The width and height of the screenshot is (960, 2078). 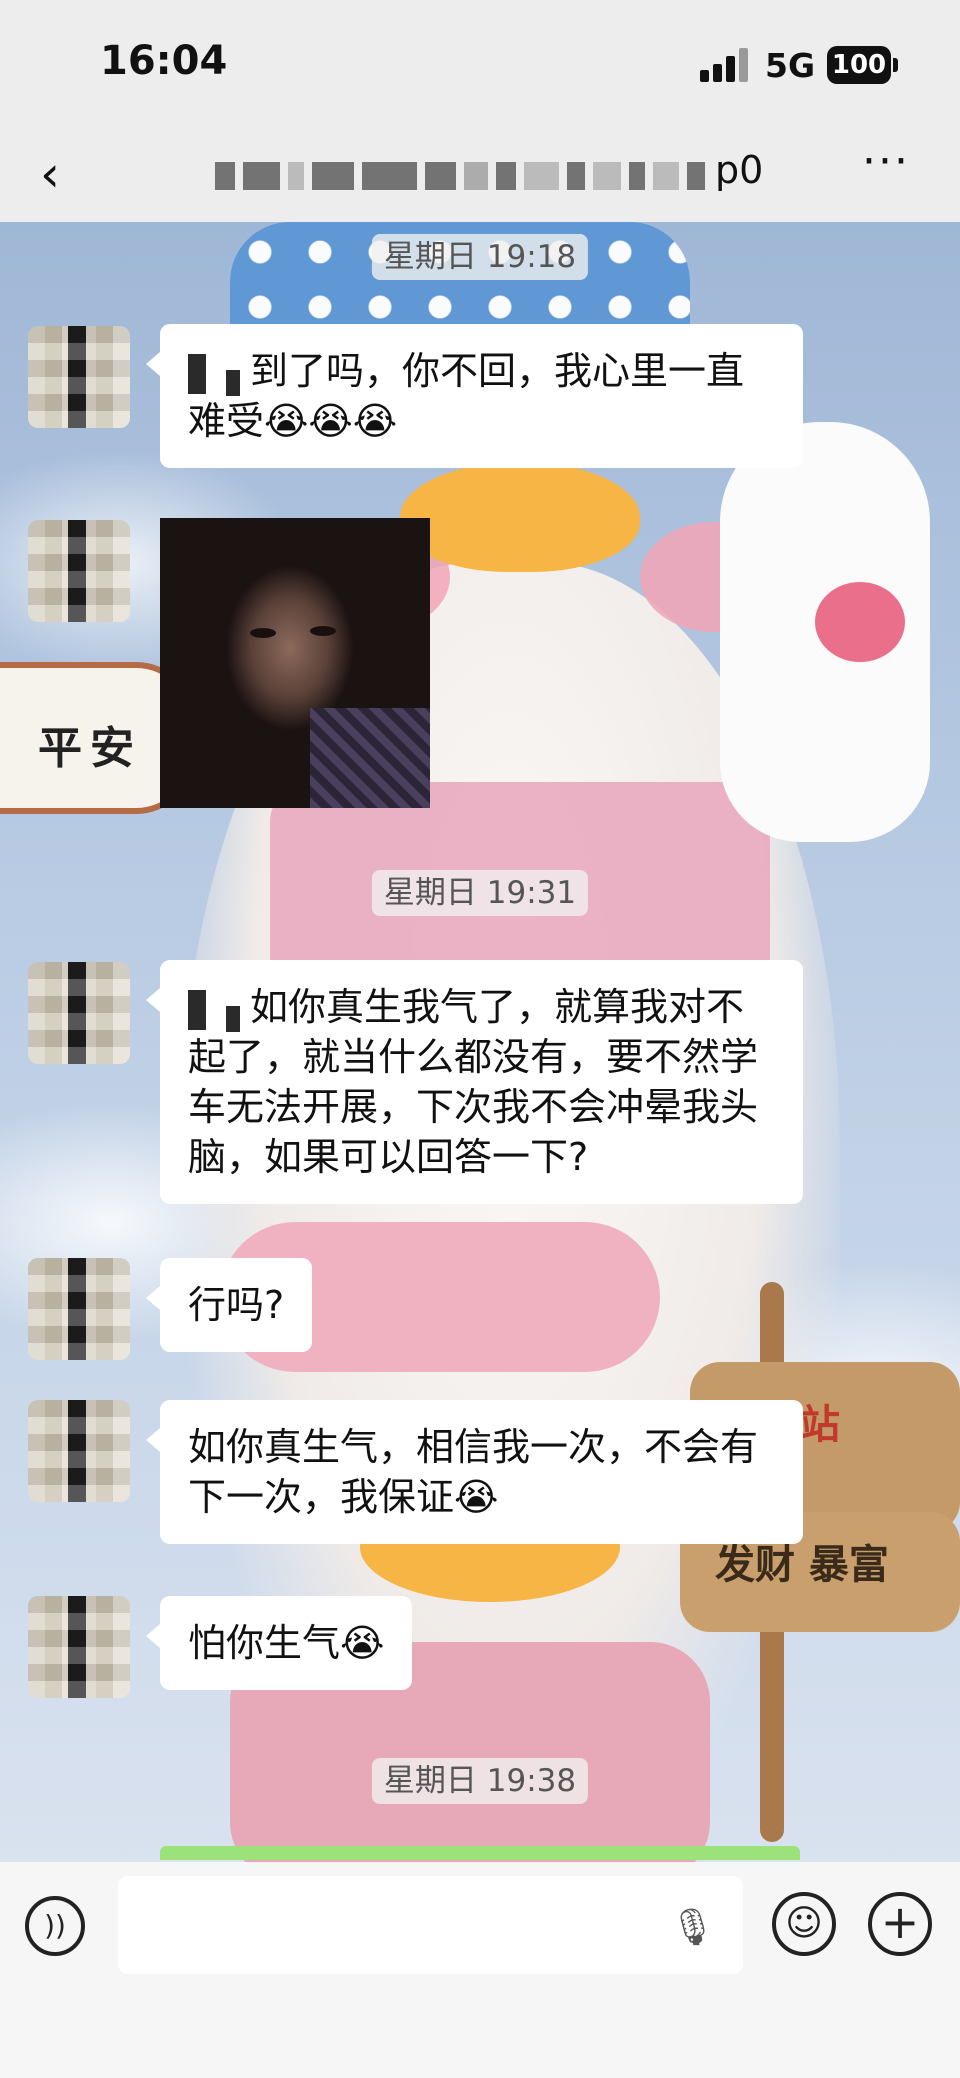 What do you see at coordinates (480, 893) in the screenshot?
I see `timestamp: 星期日 19:31` at bounding box center [480, 893].